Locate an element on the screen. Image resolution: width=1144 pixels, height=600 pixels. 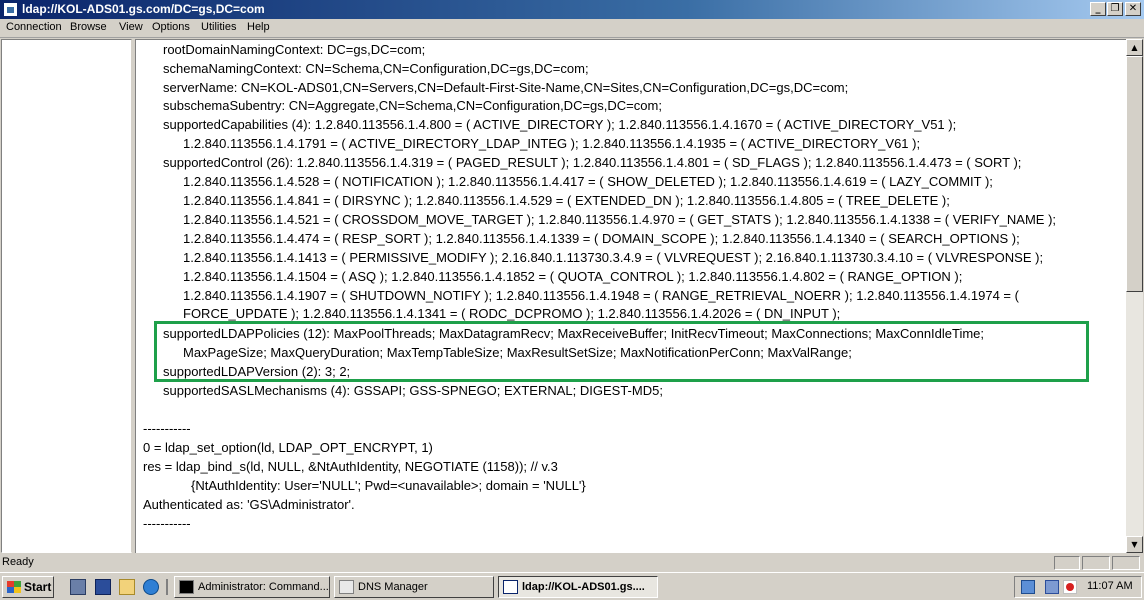
menu-utilities: Utilities is located at coordinates (218, 27).